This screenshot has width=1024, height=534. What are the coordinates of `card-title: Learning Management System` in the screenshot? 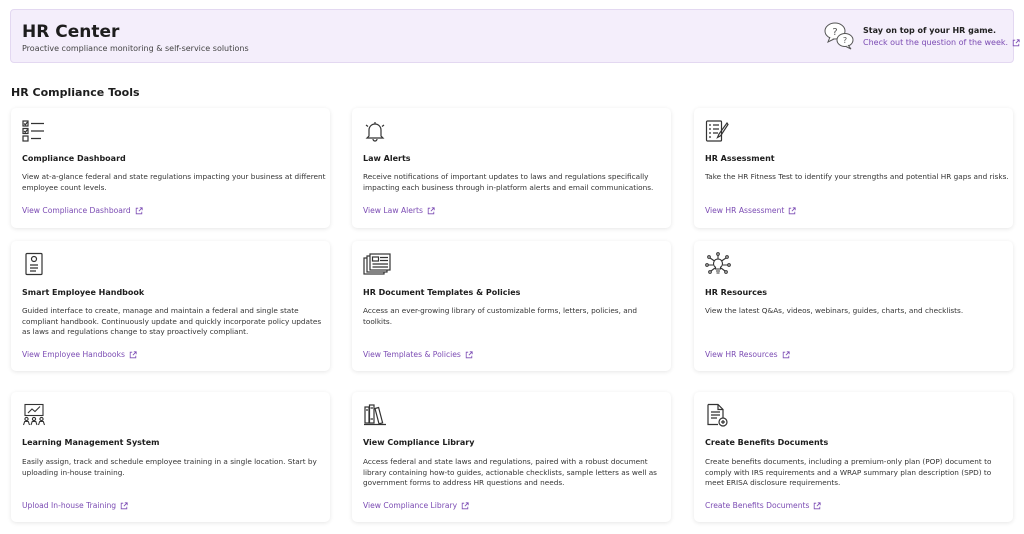 It's located at (91, 442).